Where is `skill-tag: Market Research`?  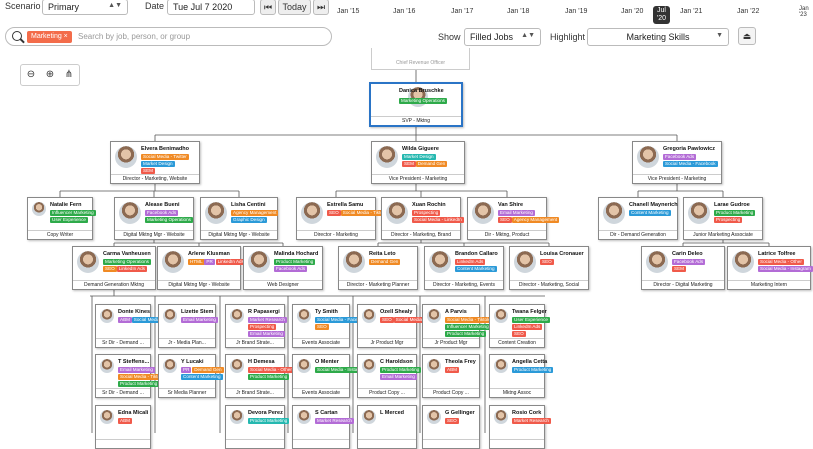 skill-tag: Market Research is located at coordinates (267, 320).